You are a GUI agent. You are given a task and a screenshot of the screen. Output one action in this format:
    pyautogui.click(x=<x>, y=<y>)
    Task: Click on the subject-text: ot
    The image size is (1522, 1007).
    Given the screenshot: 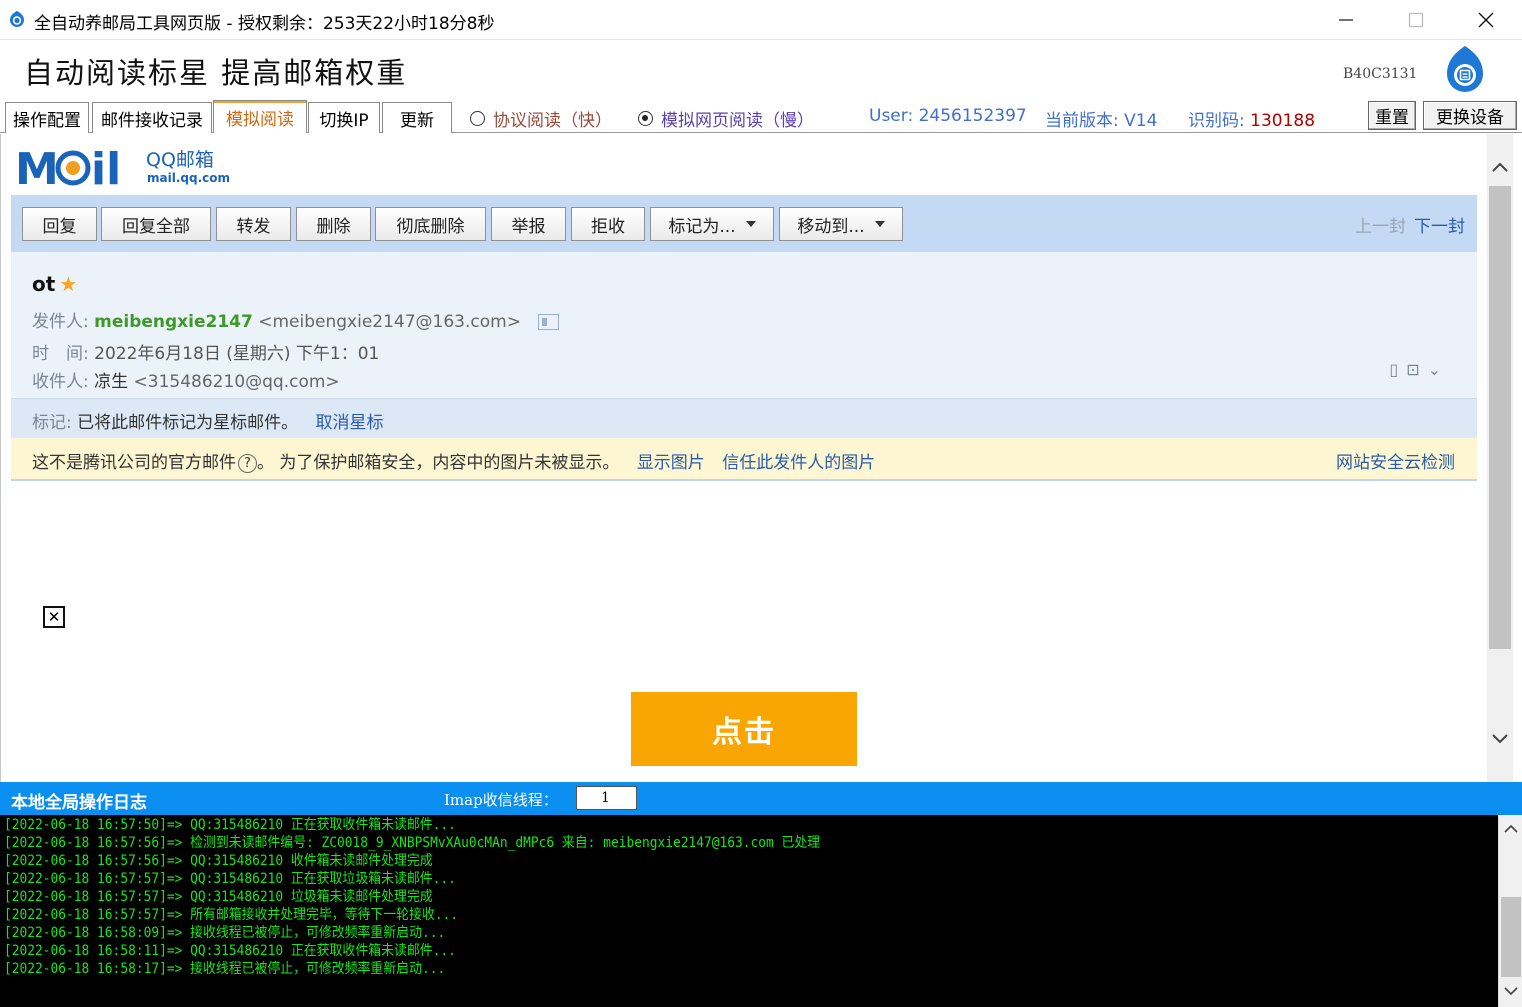 What is the action you would take?
    pyautogui.click(x=44, y=284)
    